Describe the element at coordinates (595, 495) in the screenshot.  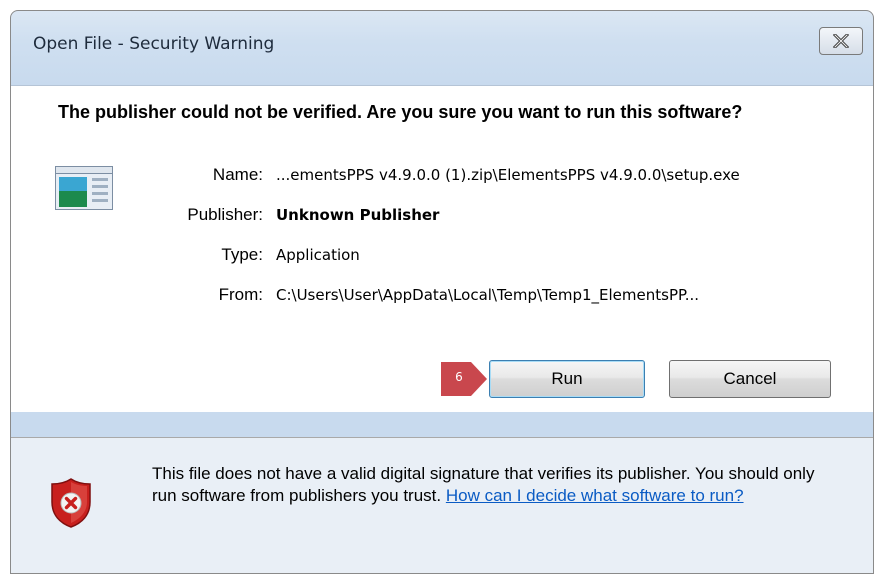
I see `help-link: How can I decide what software to run?` at that location.